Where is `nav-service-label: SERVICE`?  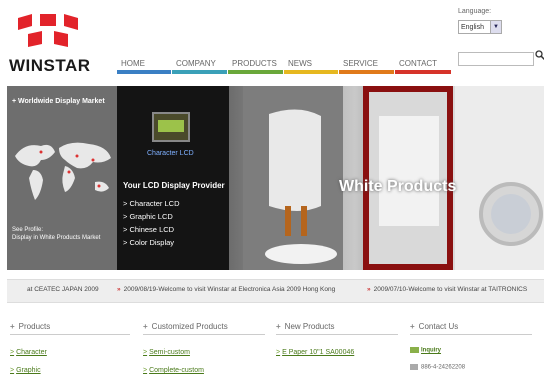
nav-service-label: SERVICE is located at coordinates (360, 63).